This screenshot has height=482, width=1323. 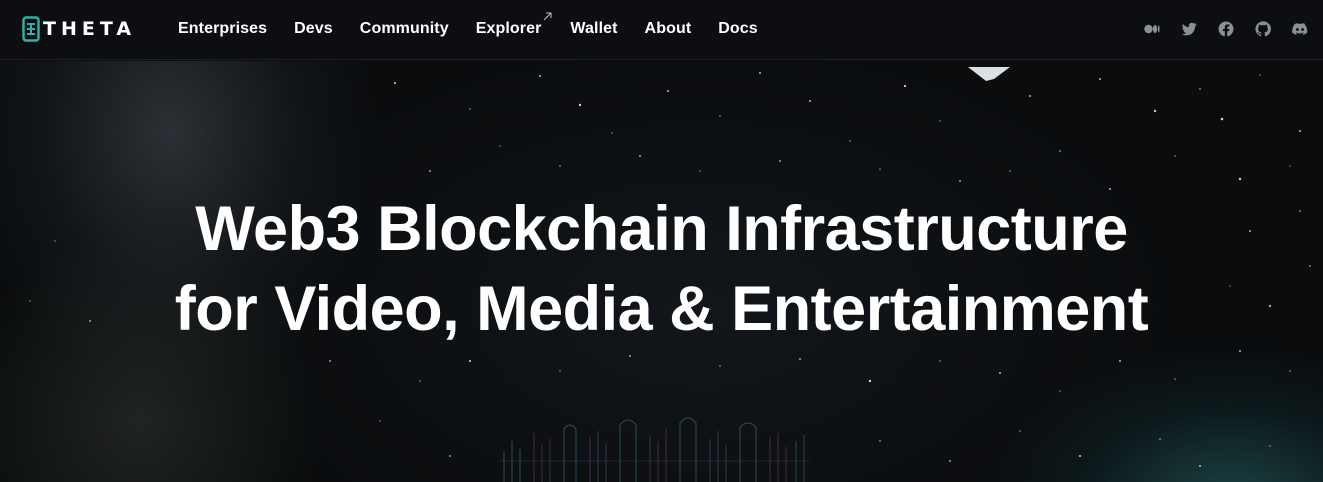 What do you see at coordinates (668, 29) in the screenshot?
I see `nav-about: About` at bounding box center [668, 29].